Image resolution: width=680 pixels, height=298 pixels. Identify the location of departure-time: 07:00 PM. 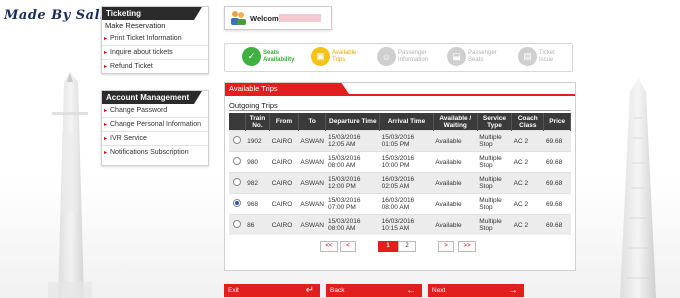
(341, 207).